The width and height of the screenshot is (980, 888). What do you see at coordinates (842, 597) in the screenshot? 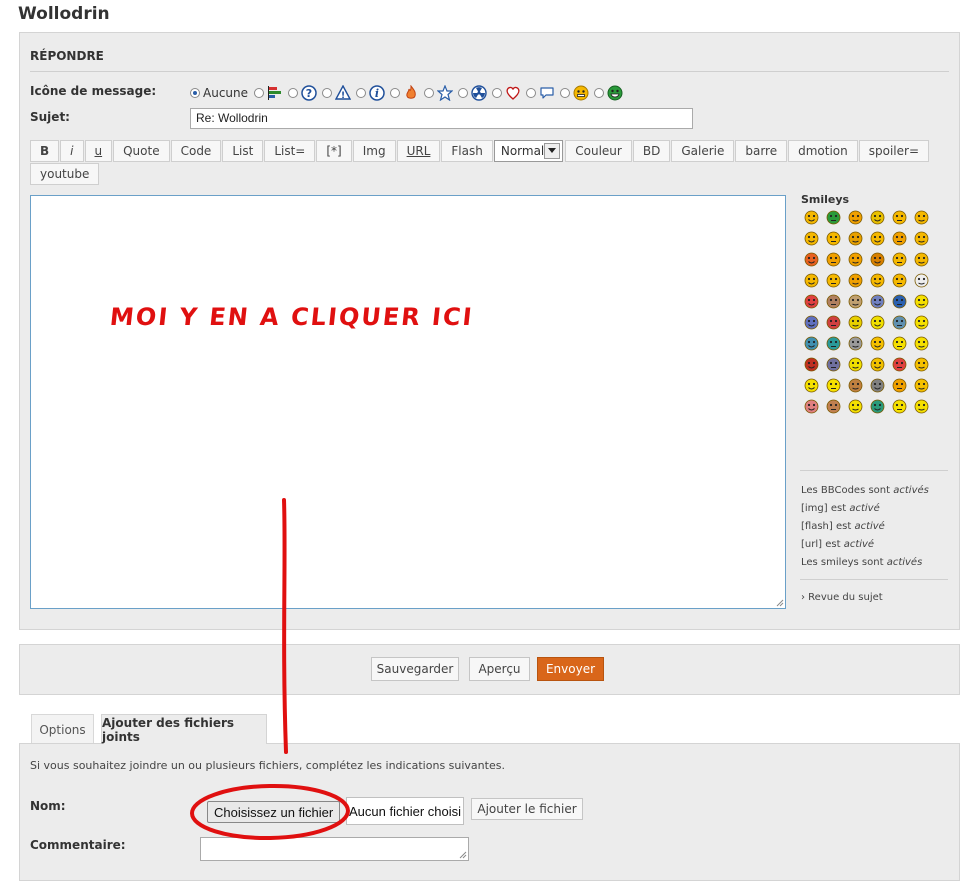
I see `topic-review-link: › Revue du sujet` at bounding box center [842, 597].